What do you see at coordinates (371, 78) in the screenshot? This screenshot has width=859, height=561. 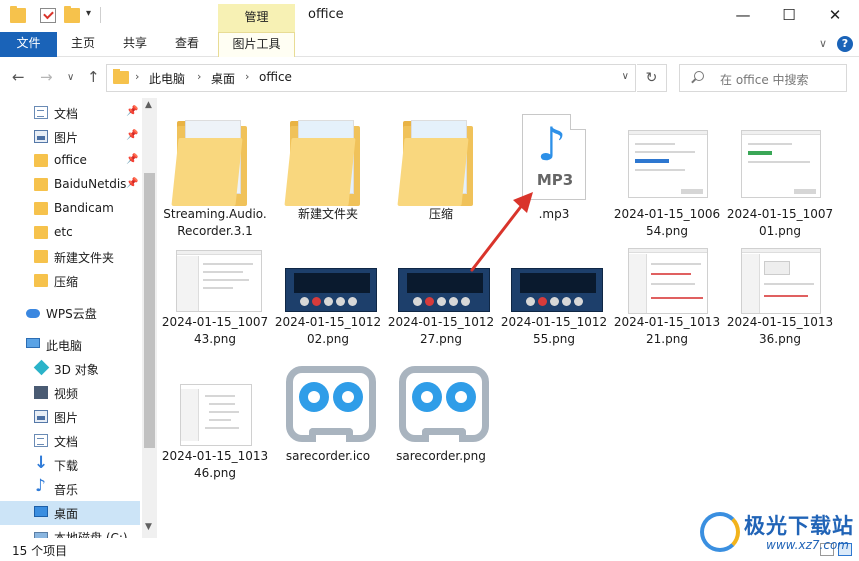 I see `address-bar: › 此电脑 › 桌面 › office ∨` at bounding box center [371, 78].